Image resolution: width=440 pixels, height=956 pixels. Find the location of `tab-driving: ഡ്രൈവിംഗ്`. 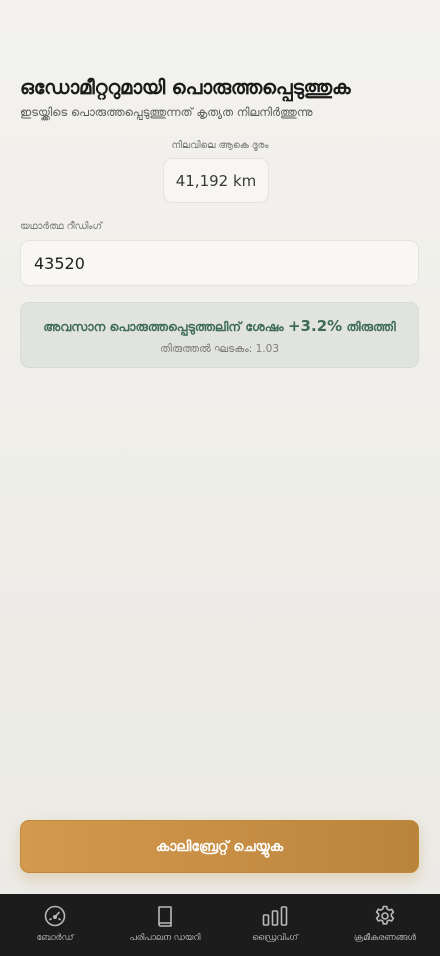

tab-driving: ഡ്രൈവിംഗ് is located at coordinates (275, 925).